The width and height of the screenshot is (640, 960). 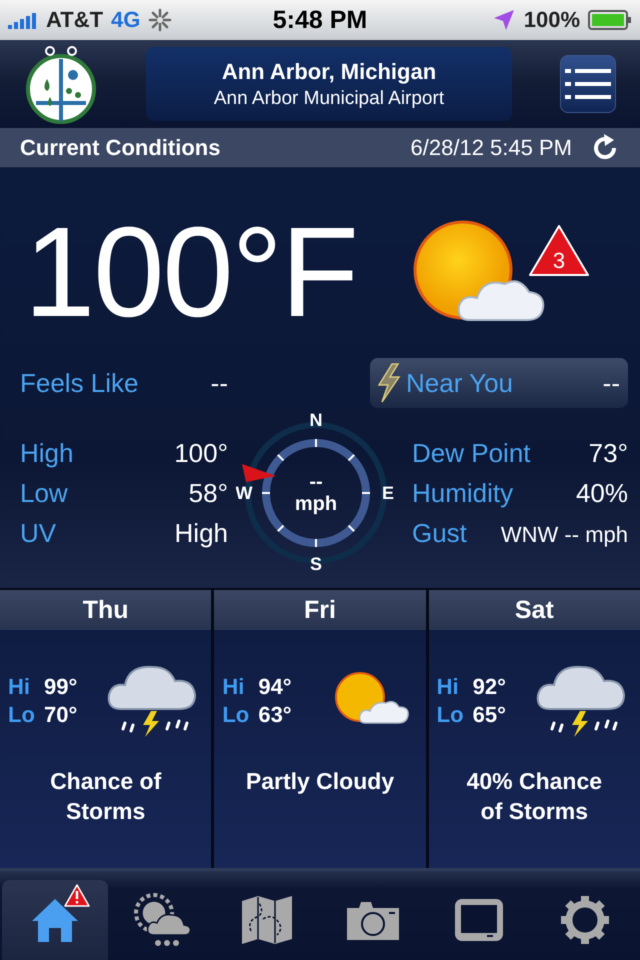 I want to click on compass-north: N, so click(x=316, y=420).